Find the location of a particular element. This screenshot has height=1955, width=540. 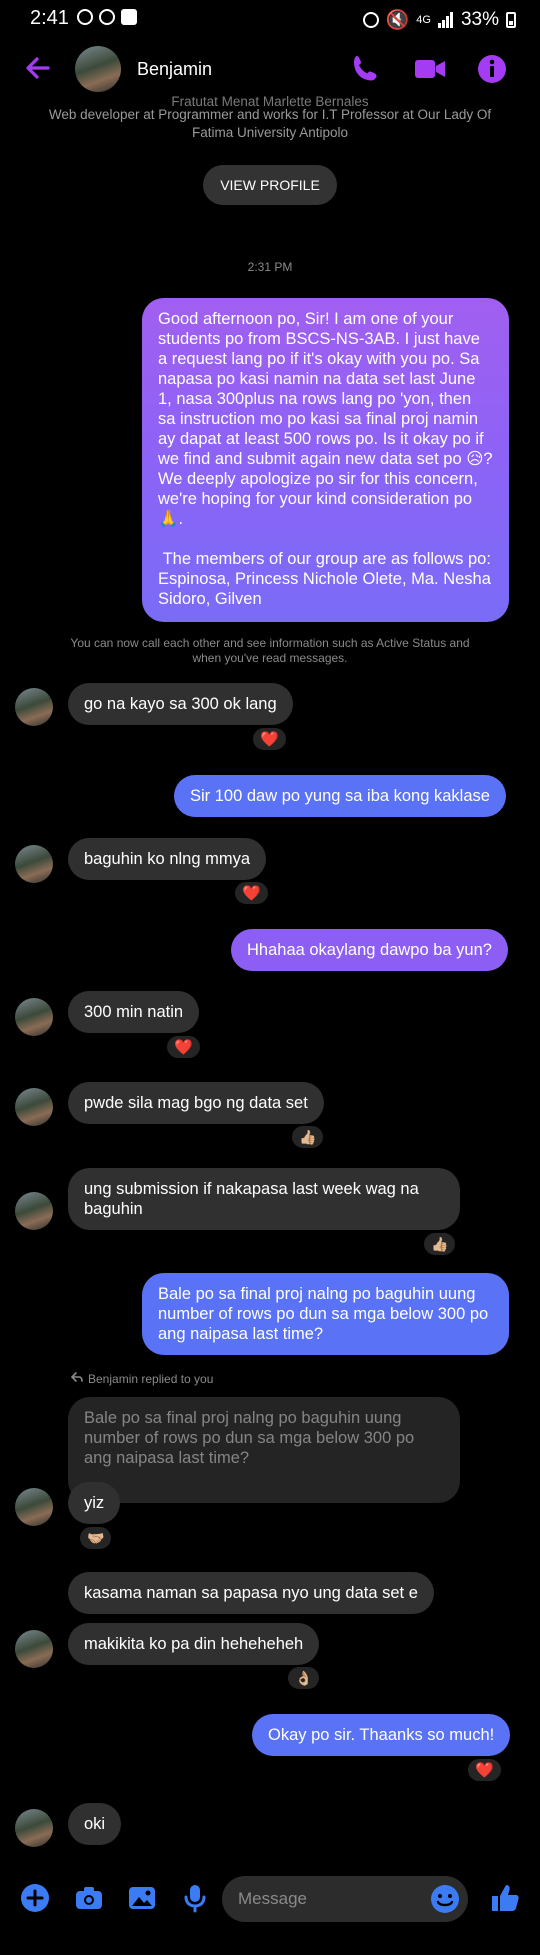

system-nav-area is located at coordinates (270, 1945).